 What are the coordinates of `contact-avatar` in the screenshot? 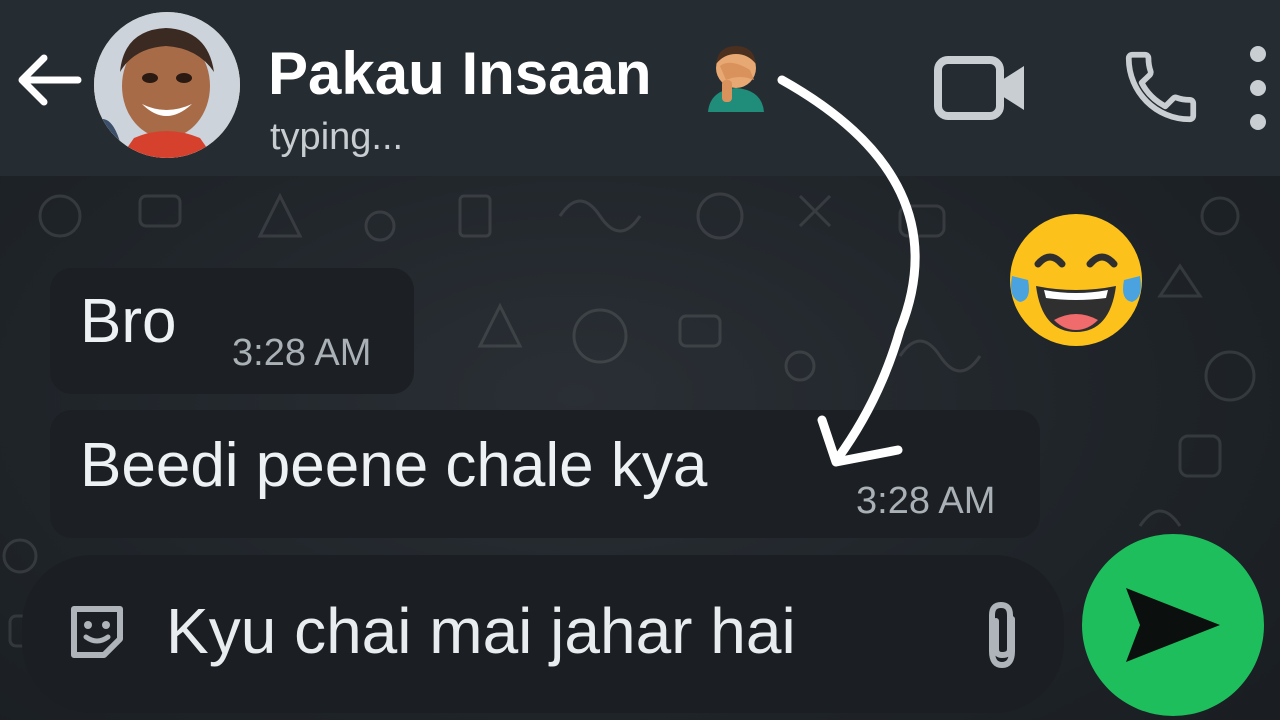 It's located at (167, 85).